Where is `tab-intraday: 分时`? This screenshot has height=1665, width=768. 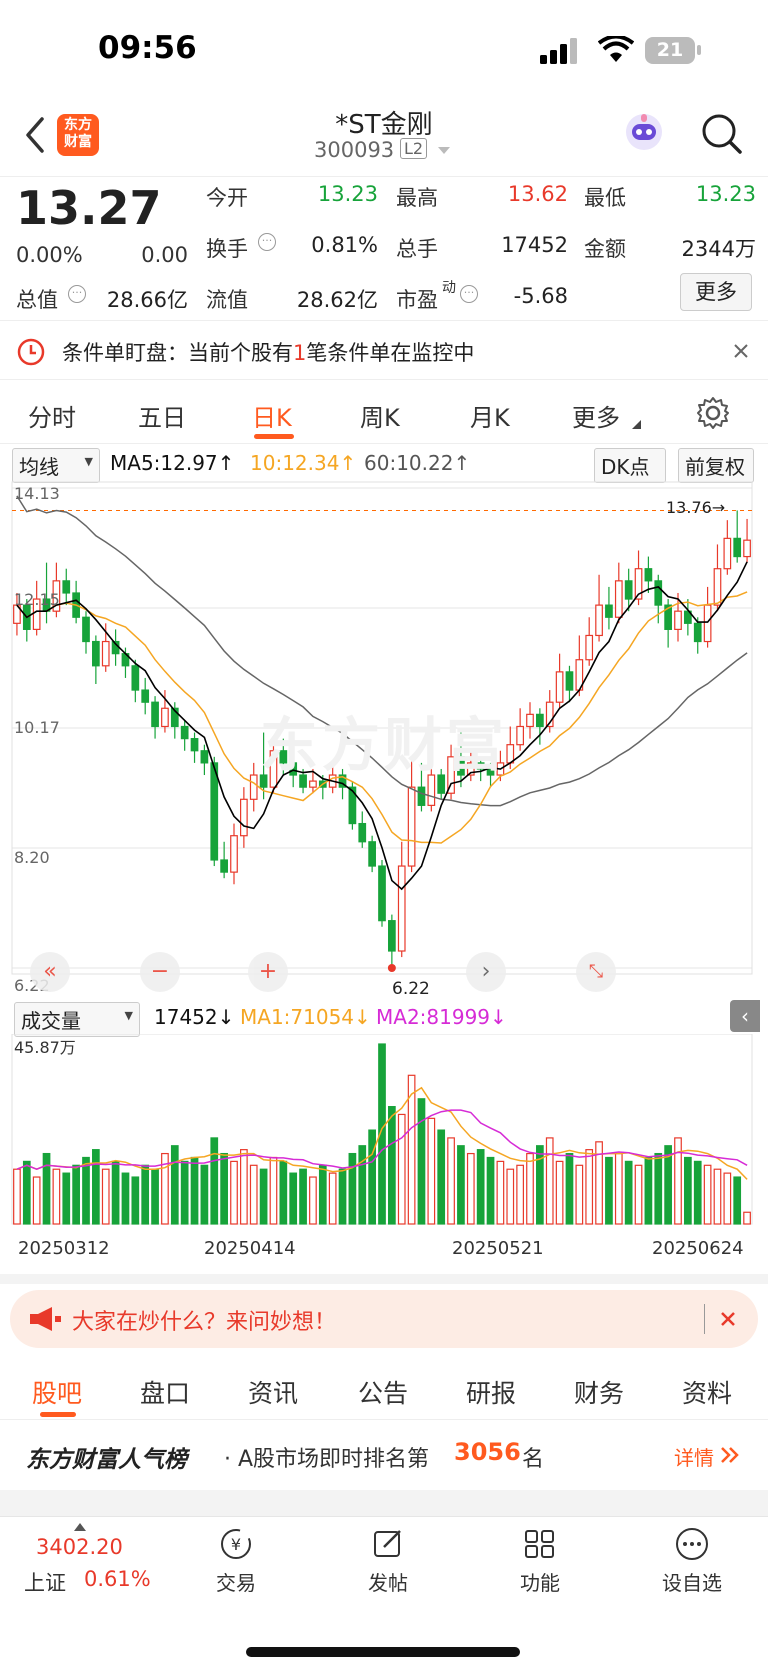 tab-intraday: 分时 is located at coordinates (52, 415).